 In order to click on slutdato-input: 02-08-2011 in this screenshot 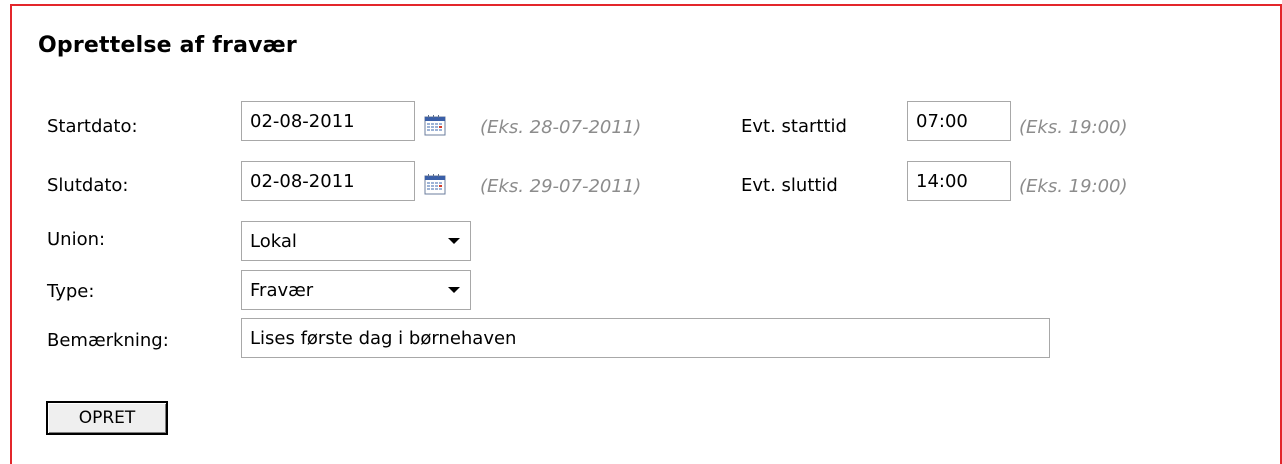, I will do `click(328, 181)`.